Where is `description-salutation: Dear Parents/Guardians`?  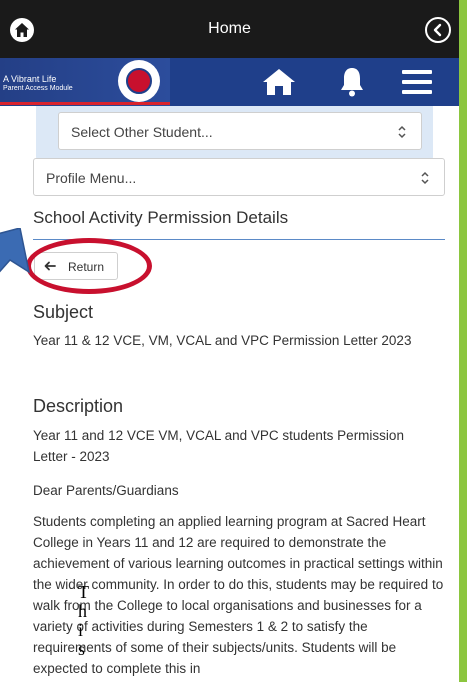 description-salutation: Dear Parents/Guardians is located at coordinates (106, 490).